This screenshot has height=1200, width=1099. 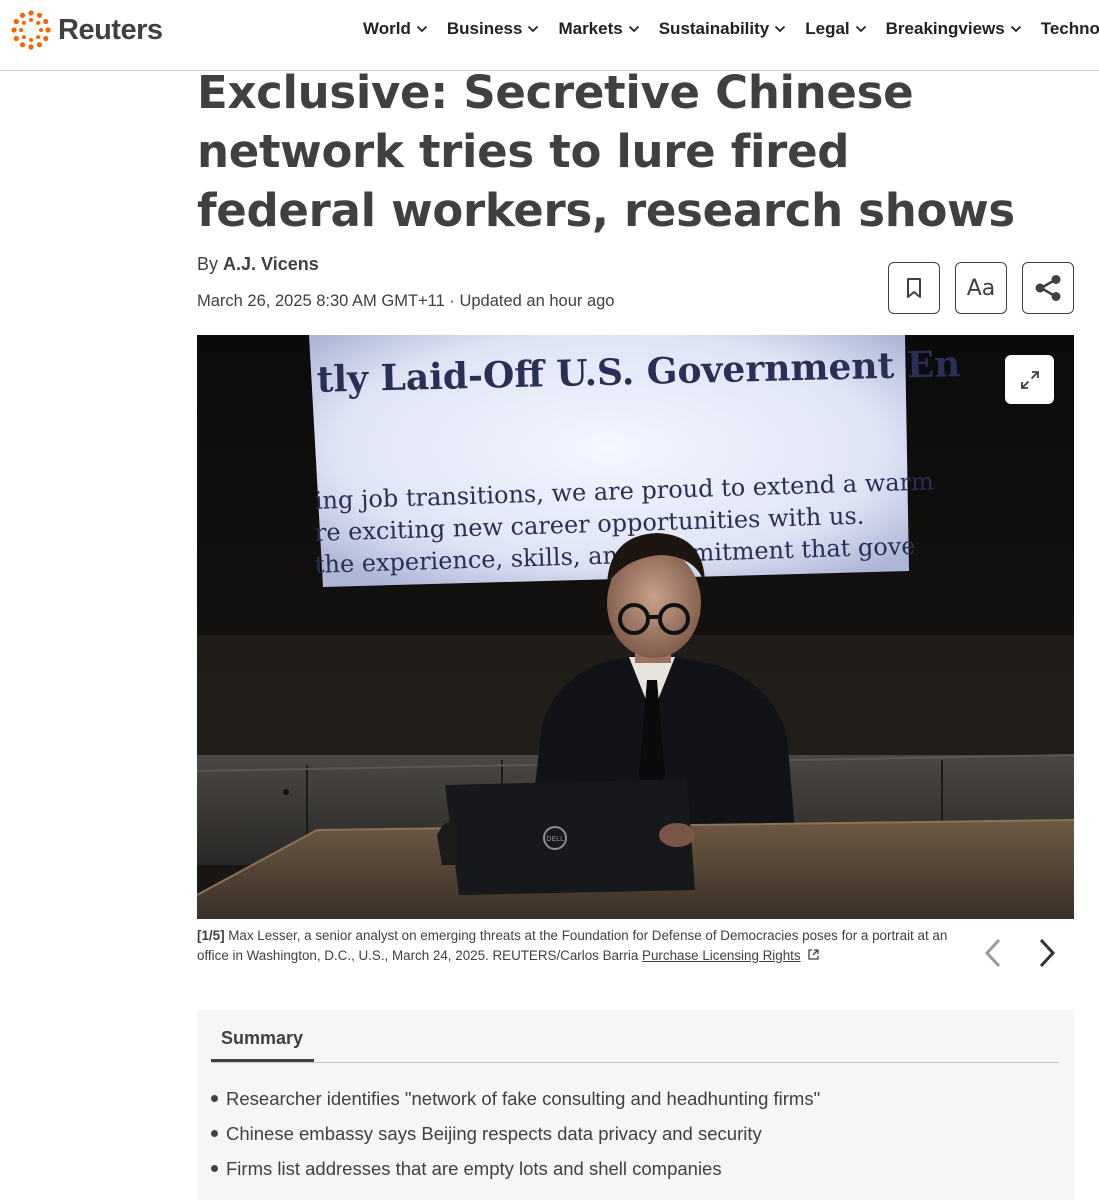 I want to click on nav-item-technology: Technology, so click(x=1070, y=29).